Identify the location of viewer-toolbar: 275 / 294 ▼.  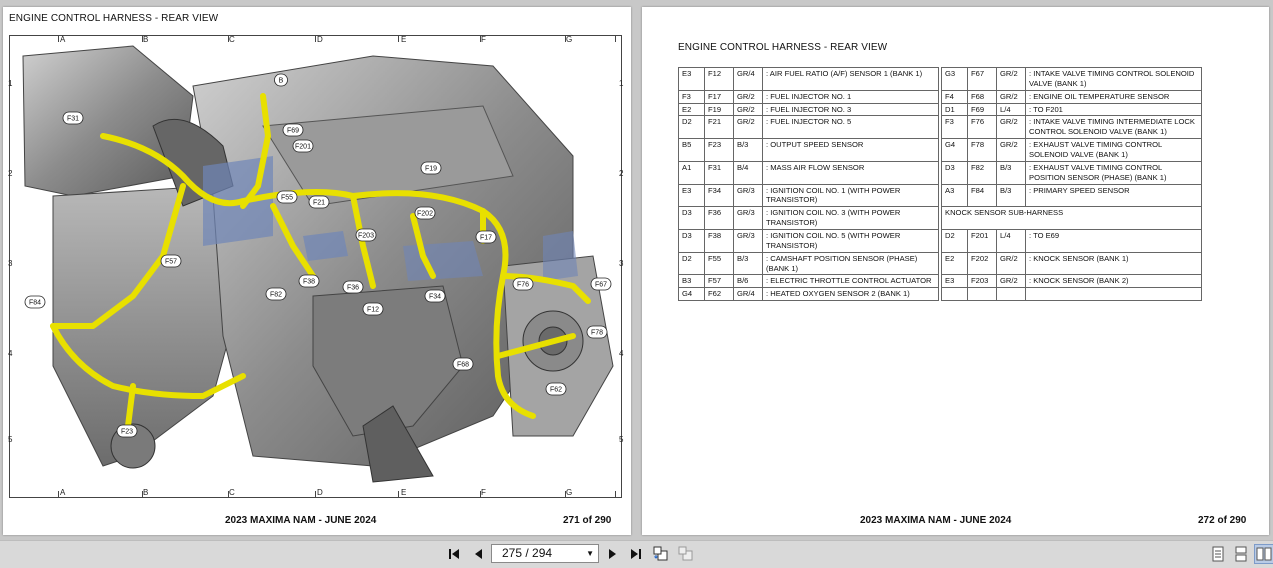
(636, 554).